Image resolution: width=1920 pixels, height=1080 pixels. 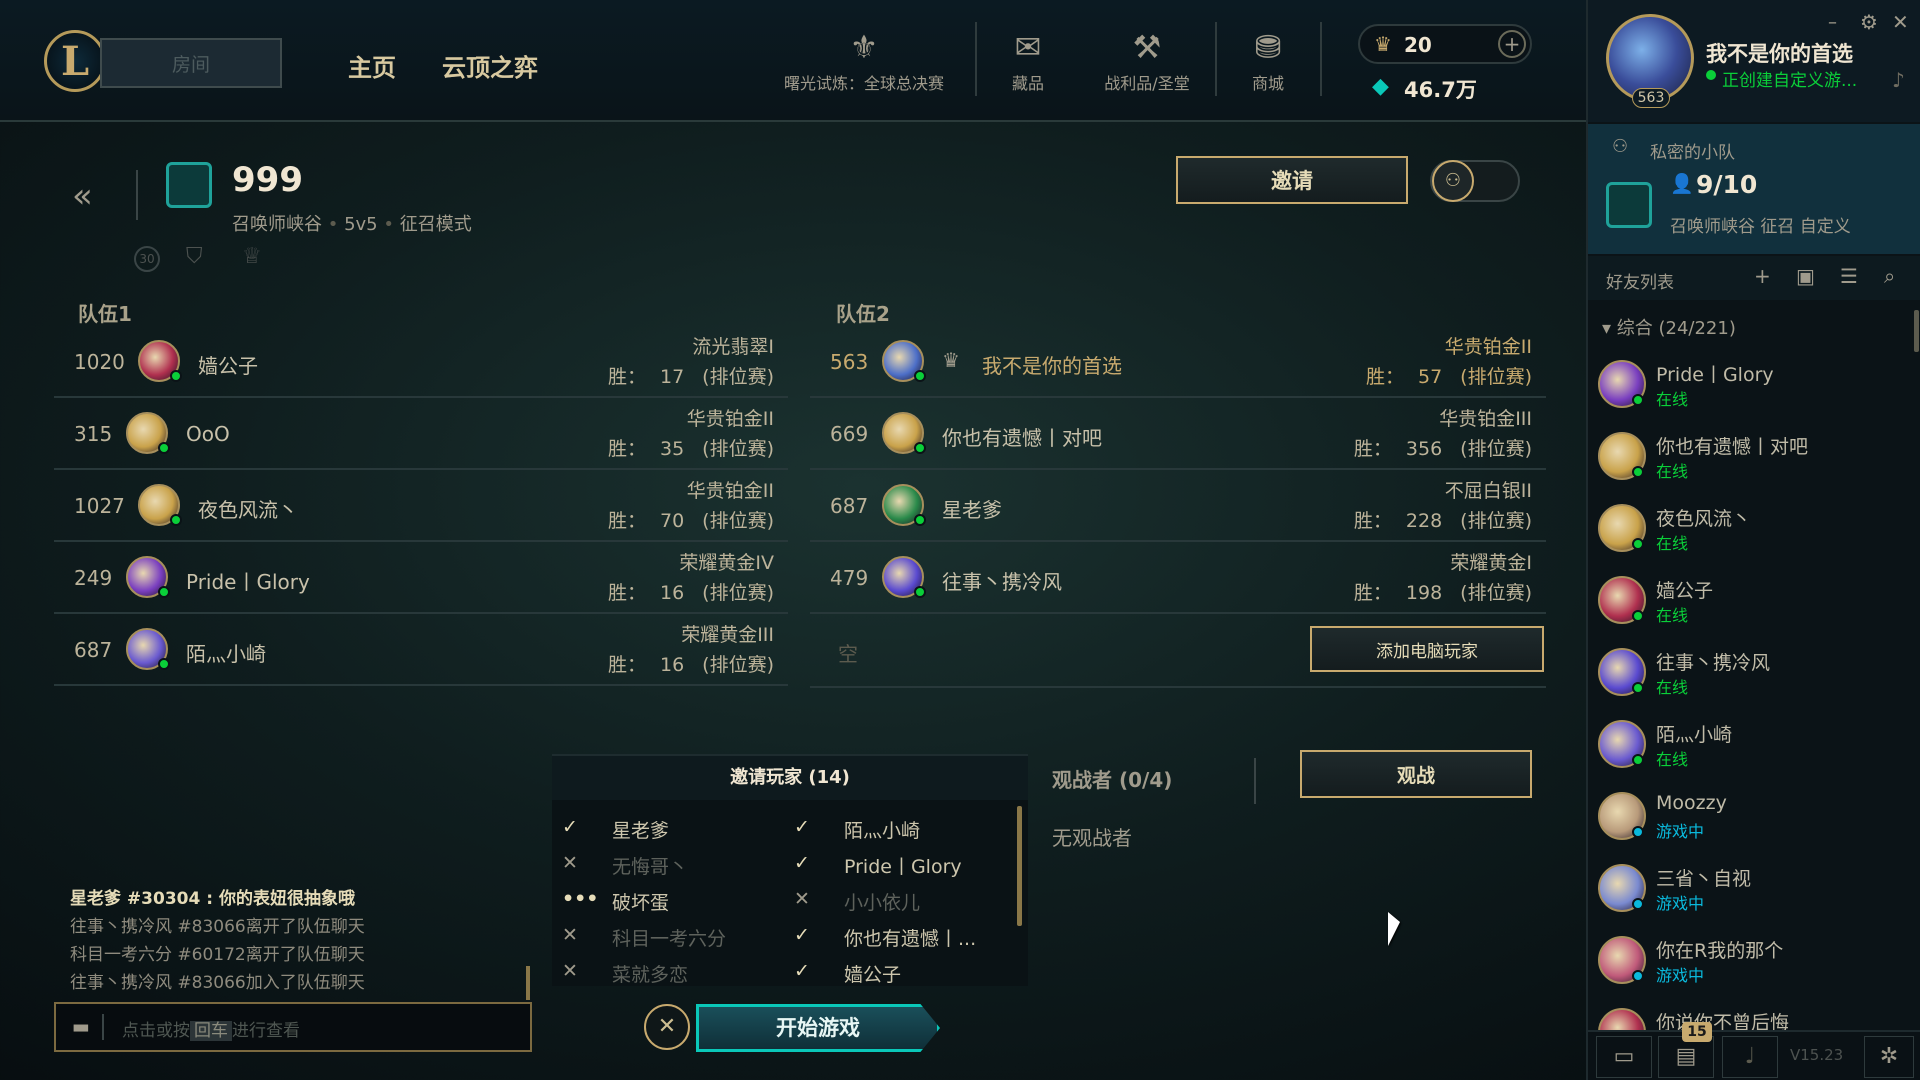 I want to click on nav-collection-label: 藏品, so click(x=1027, y=83).